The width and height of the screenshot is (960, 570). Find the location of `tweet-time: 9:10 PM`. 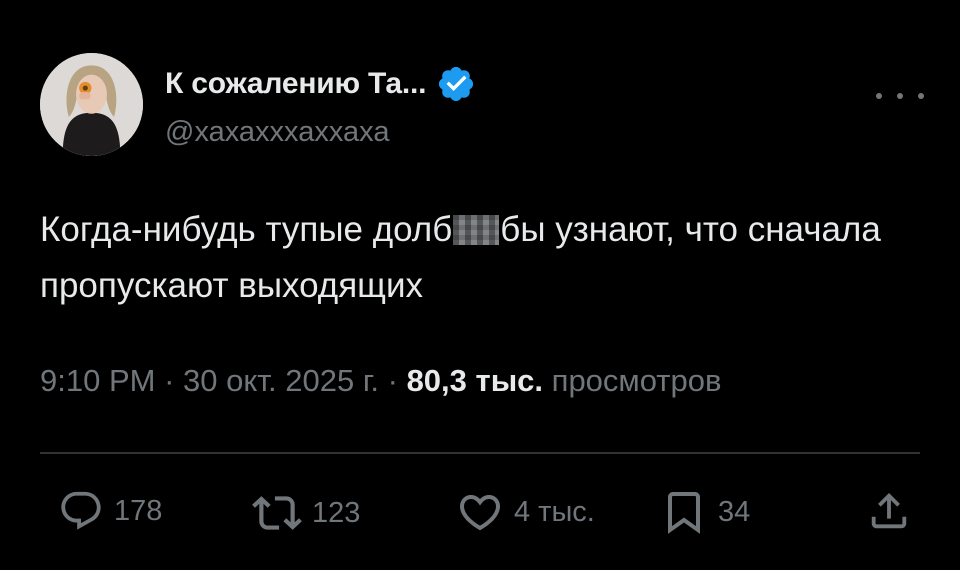

tweet-time: 9:10 PM is located at coordinates (97, 380).